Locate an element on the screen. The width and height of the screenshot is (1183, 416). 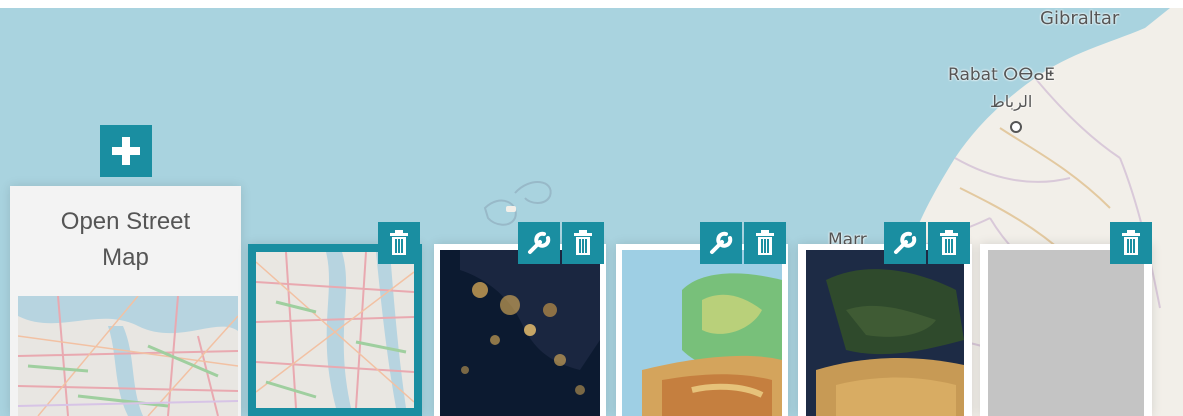
night-lights-thumbnail is located at coordinates (520, 333).